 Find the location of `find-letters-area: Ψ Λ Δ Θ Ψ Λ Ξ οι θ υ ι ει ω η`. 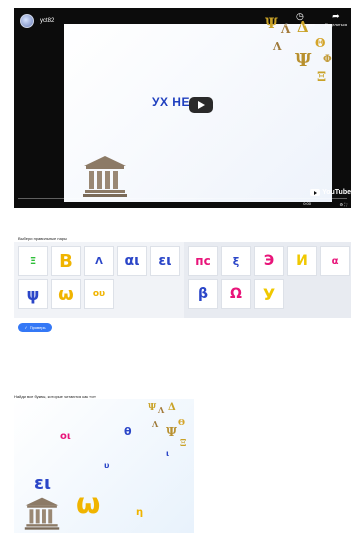

find-letters-area: Ψ Λ Δ Θ Ψ Λ Ξ οι θ υ ι ει ω η is located at coordinates (104, 466).